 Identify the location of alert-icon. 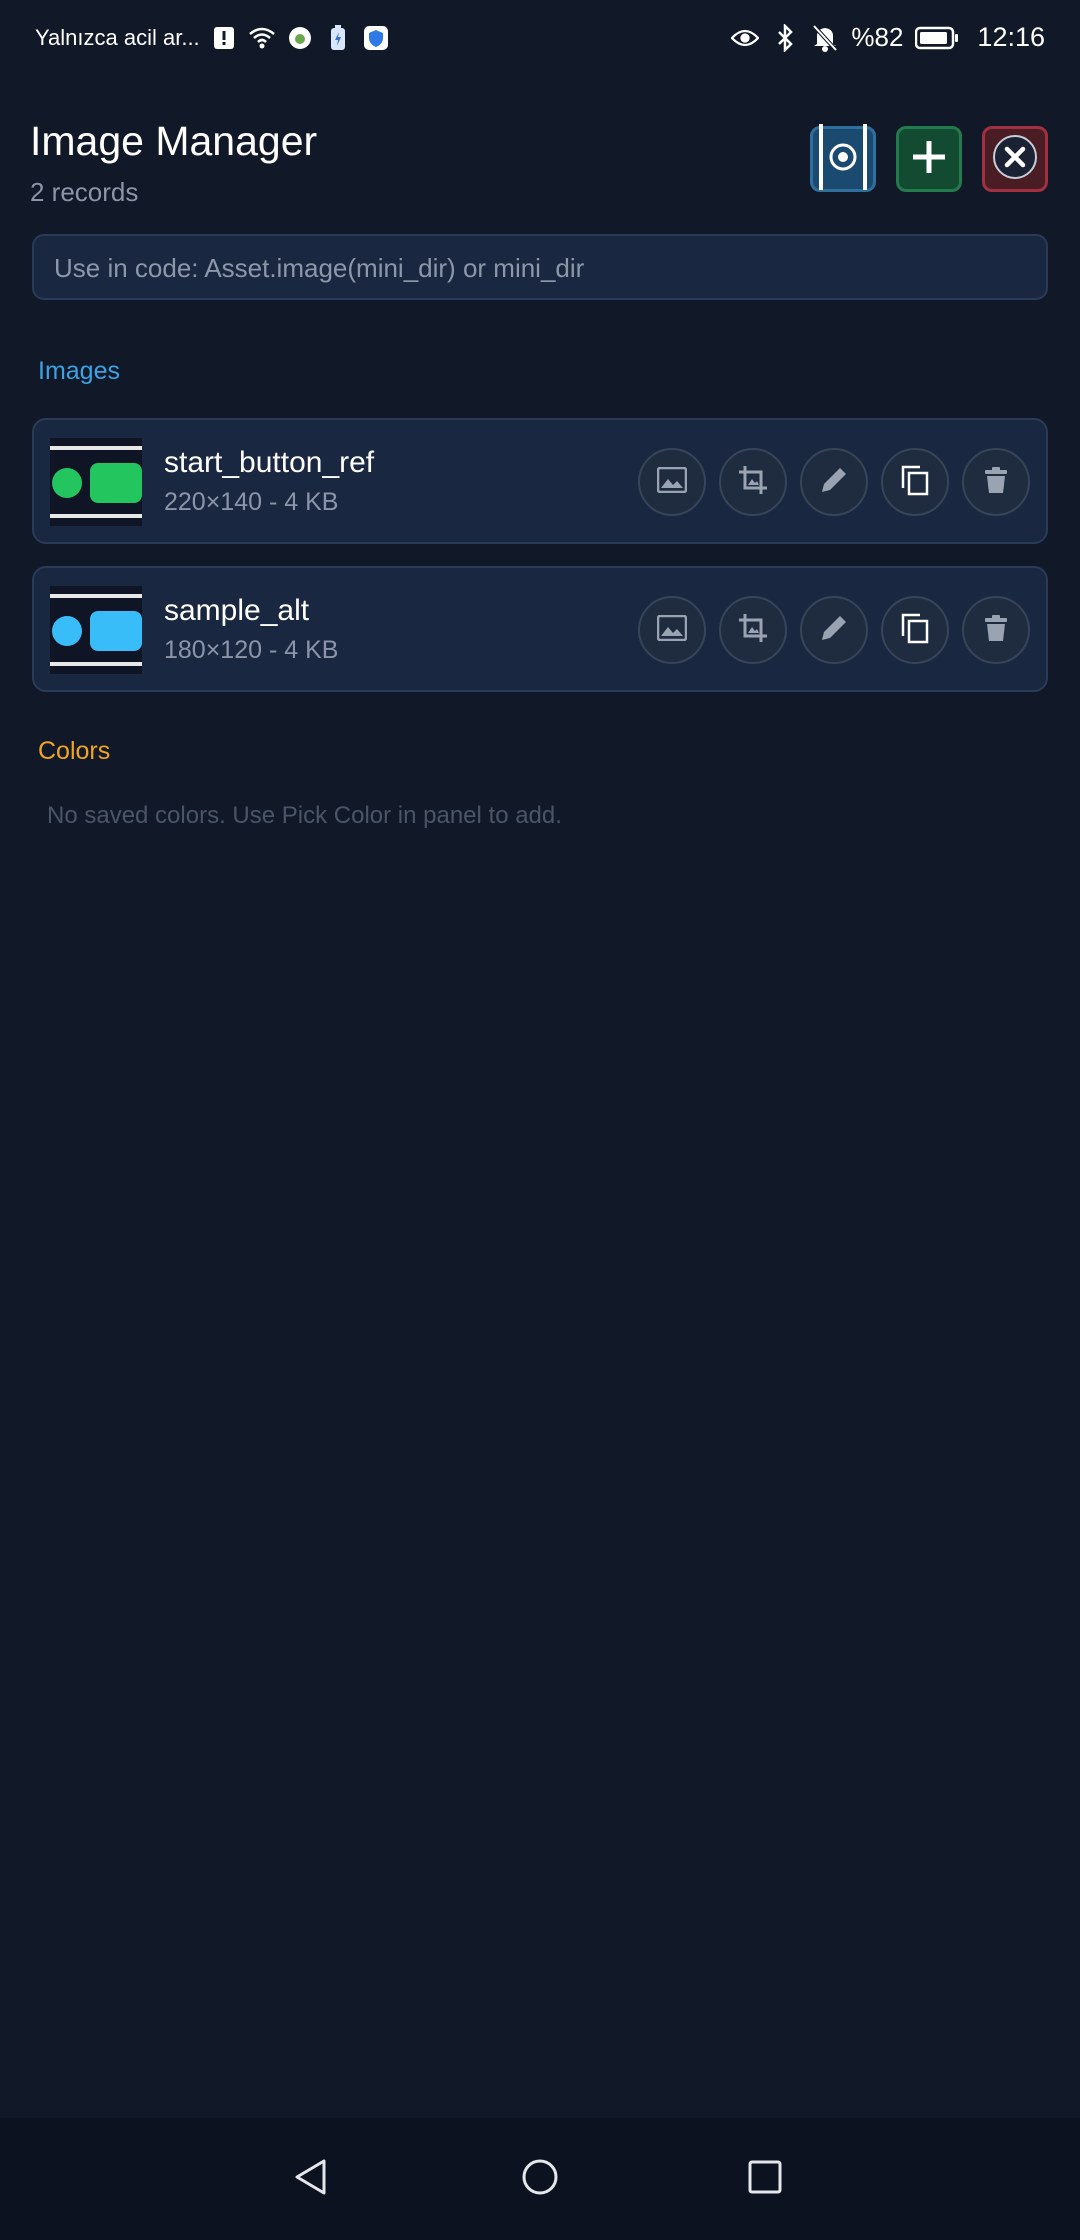
(224, 38).